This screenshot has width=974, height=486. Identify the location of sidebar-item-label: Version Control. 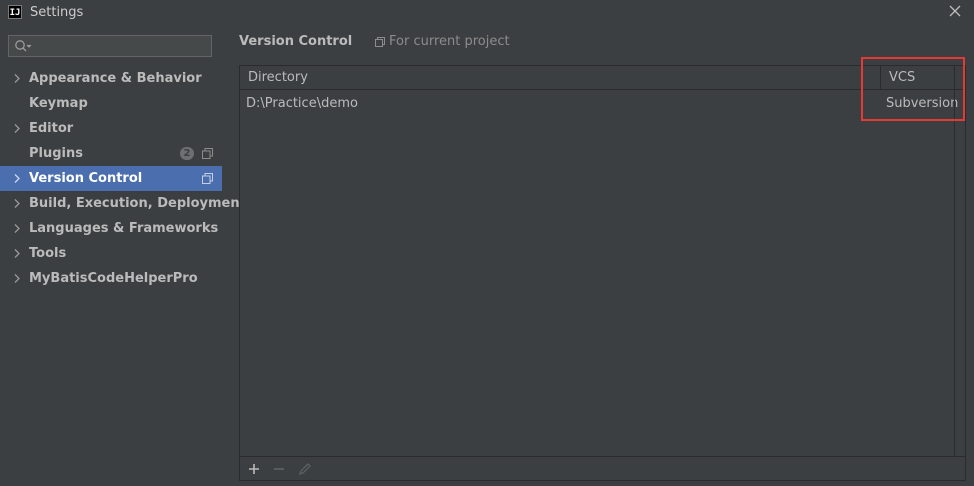
(86, 178).